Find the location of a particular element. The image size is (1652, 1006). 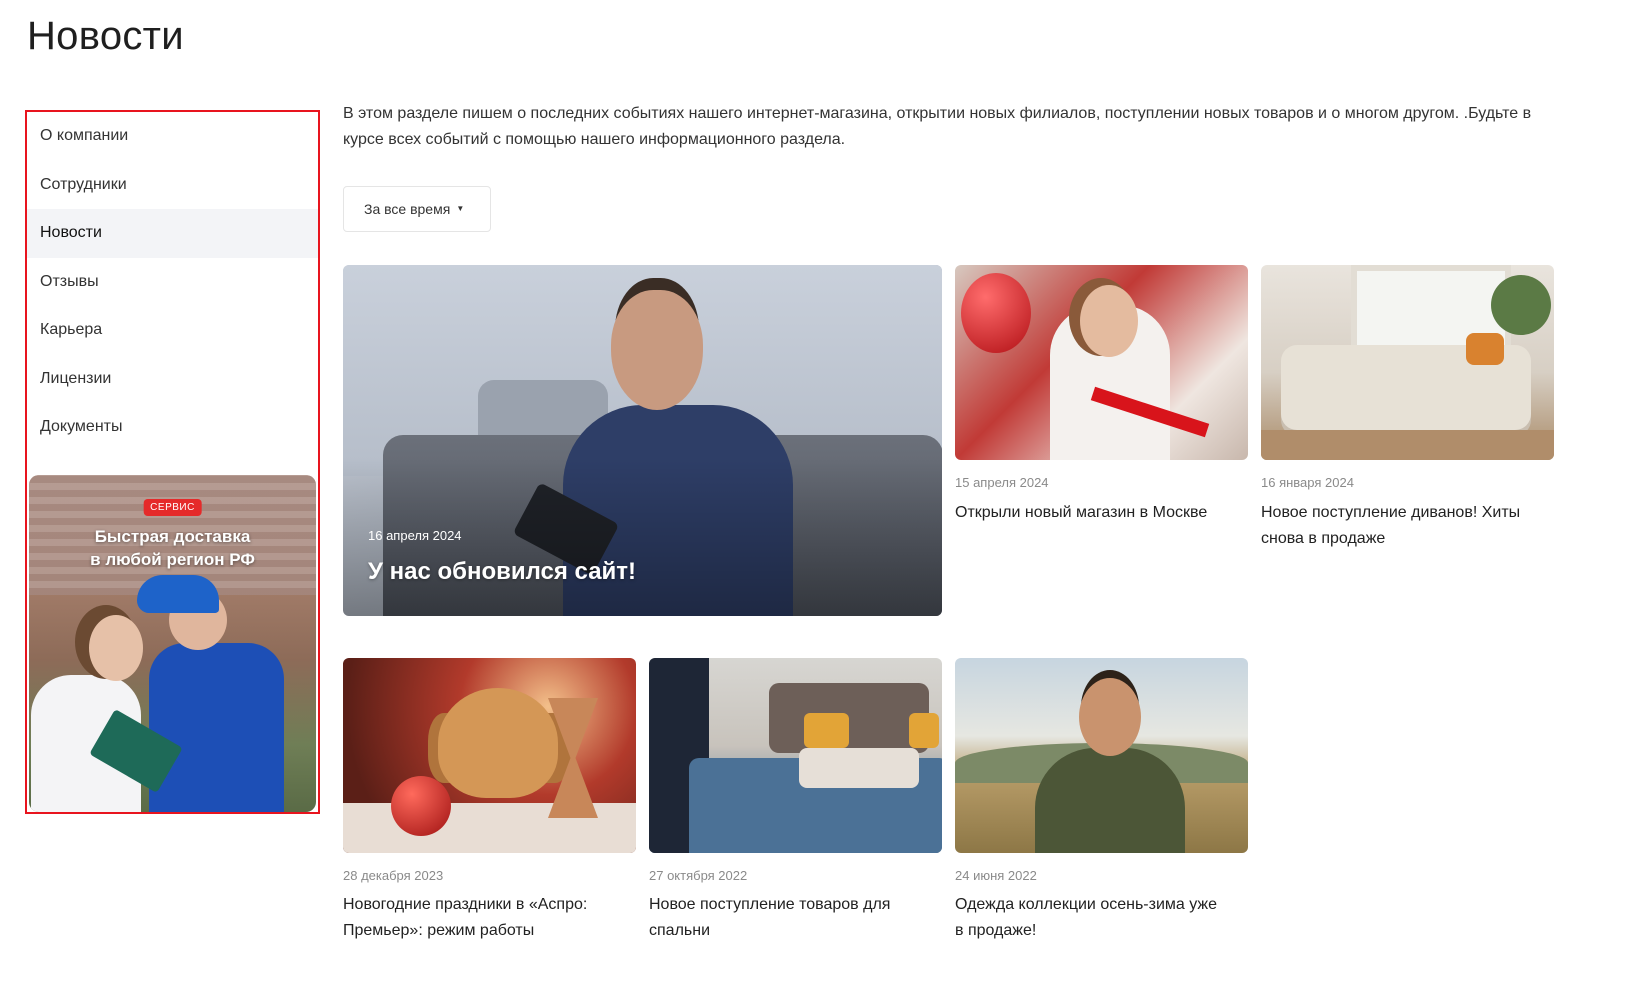

sidebar-item-licenses: Лицензии is located at coordinates (172, 379).